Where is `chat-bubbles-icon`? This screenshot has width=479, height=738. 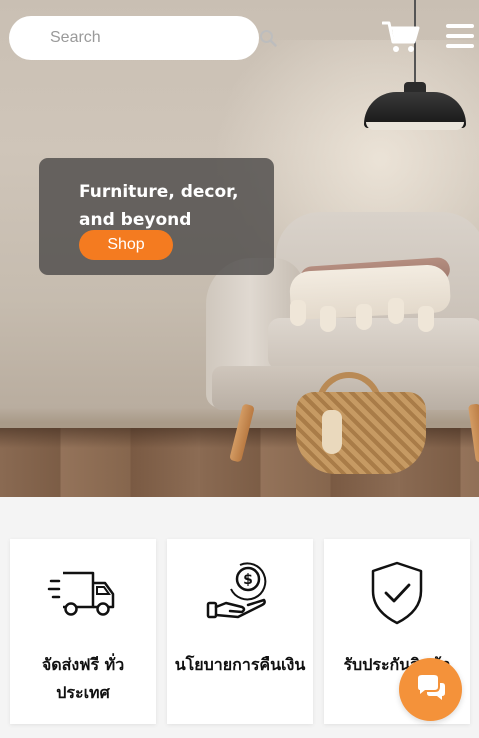 chat-bubbles-icon is located at coordinates (431, 689).